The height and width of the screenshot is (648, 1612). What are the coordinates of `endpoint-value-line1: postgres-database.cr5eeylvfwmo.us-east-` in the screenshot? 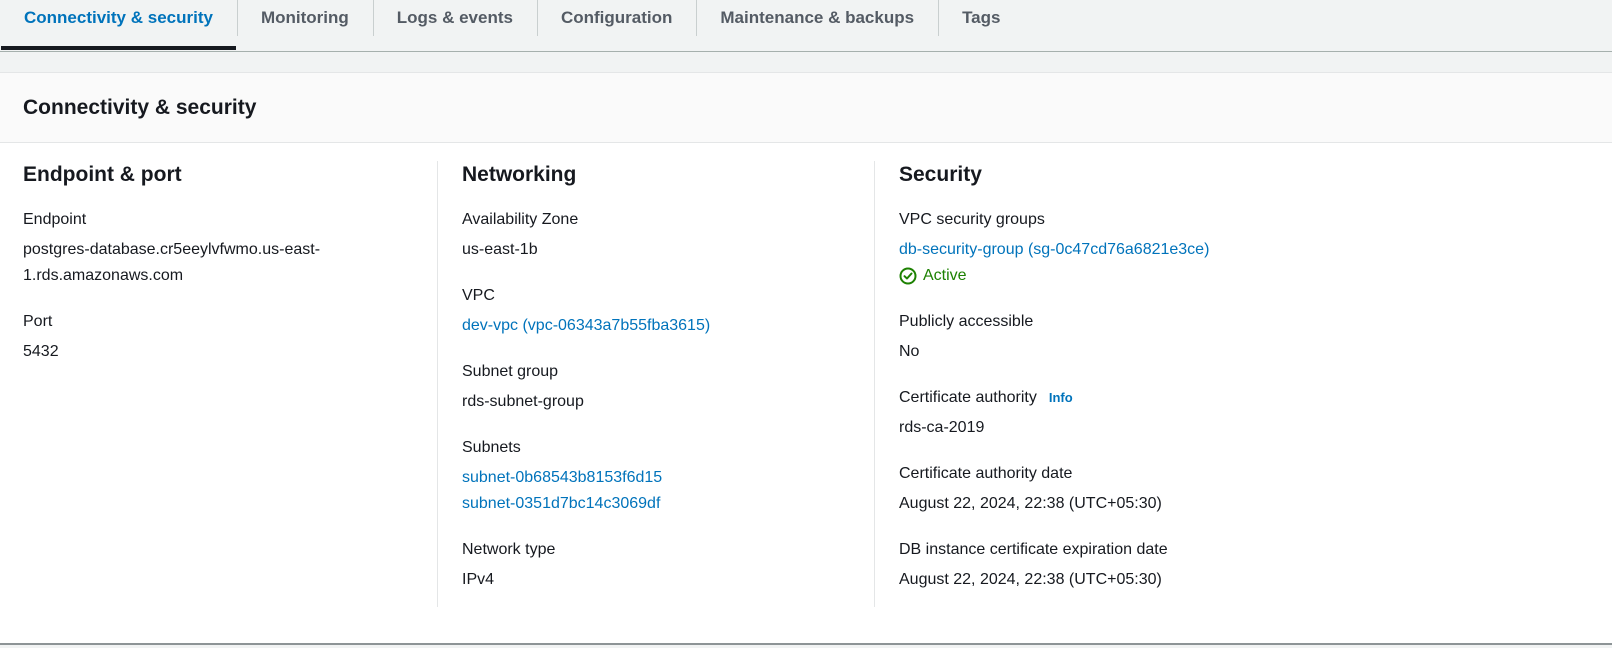 It's located at (172, 249).